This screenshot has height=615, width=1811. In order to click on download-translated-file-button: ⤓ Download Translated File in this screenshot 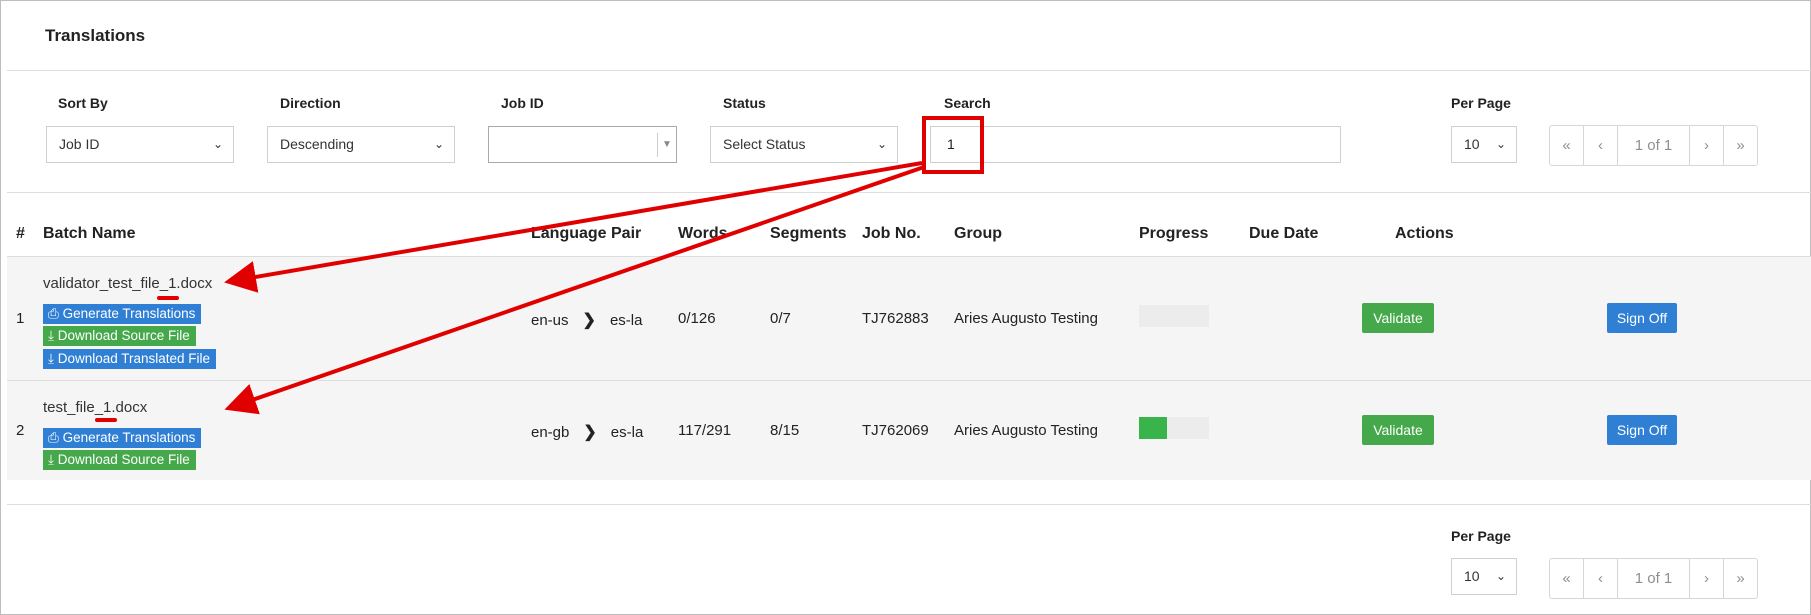, I will do `click(130, 359)`.